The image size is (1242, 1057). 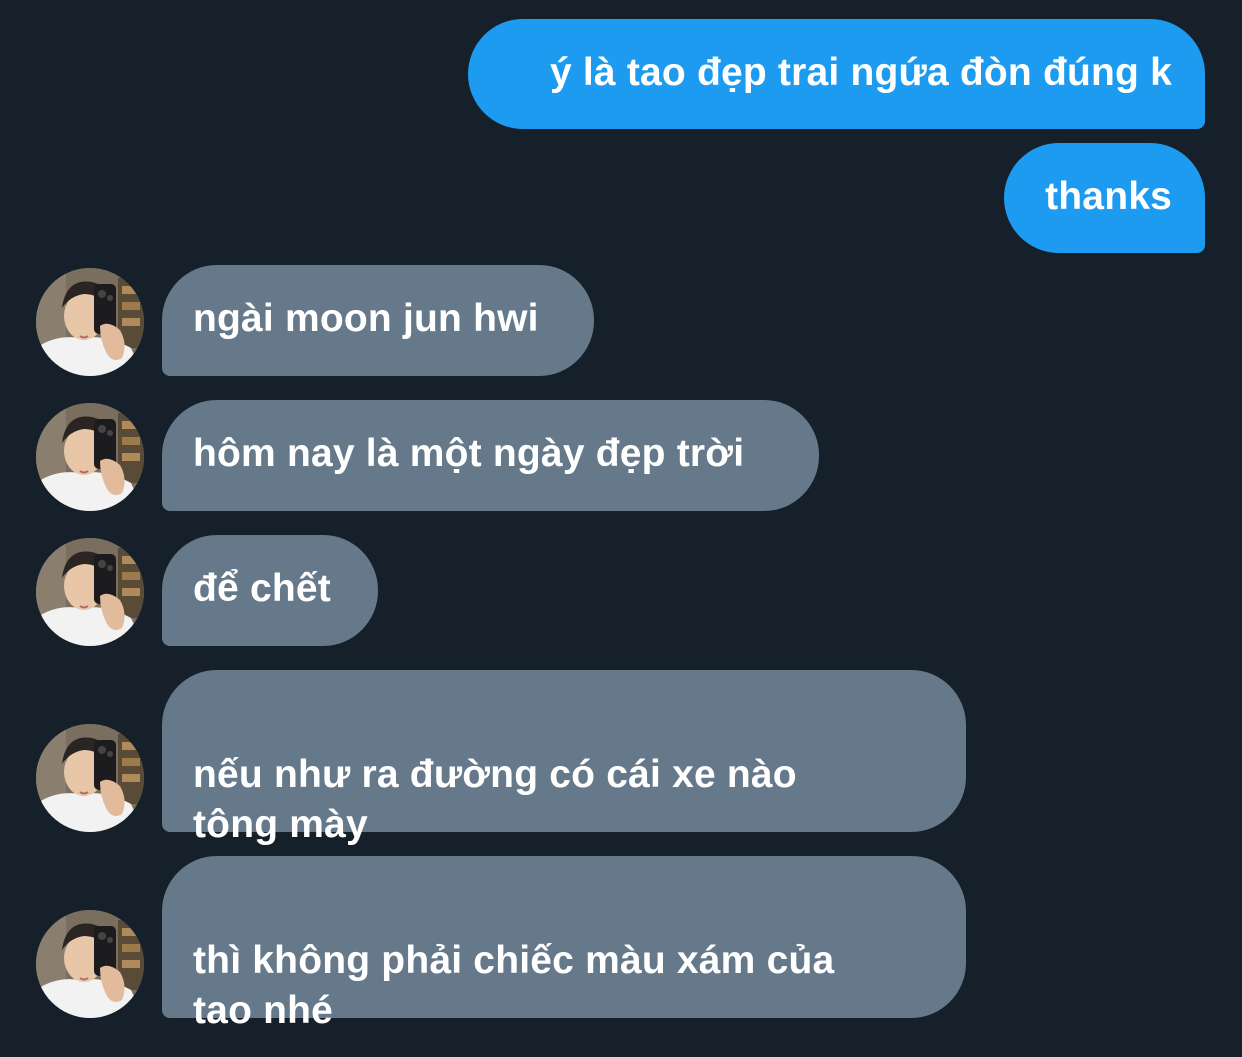 I want to click on received-message-bubble: để chết, so click(x=270, y=590).